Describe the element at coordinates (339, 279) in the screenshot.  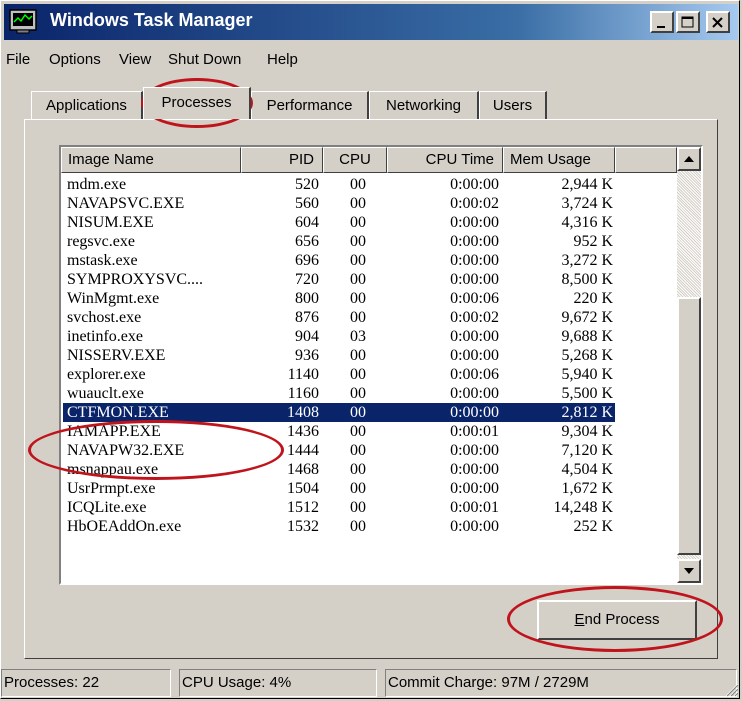
I see `table-row: SYMPROXYSVC.... 720 00 0:00:00 8,500 K` at that location.